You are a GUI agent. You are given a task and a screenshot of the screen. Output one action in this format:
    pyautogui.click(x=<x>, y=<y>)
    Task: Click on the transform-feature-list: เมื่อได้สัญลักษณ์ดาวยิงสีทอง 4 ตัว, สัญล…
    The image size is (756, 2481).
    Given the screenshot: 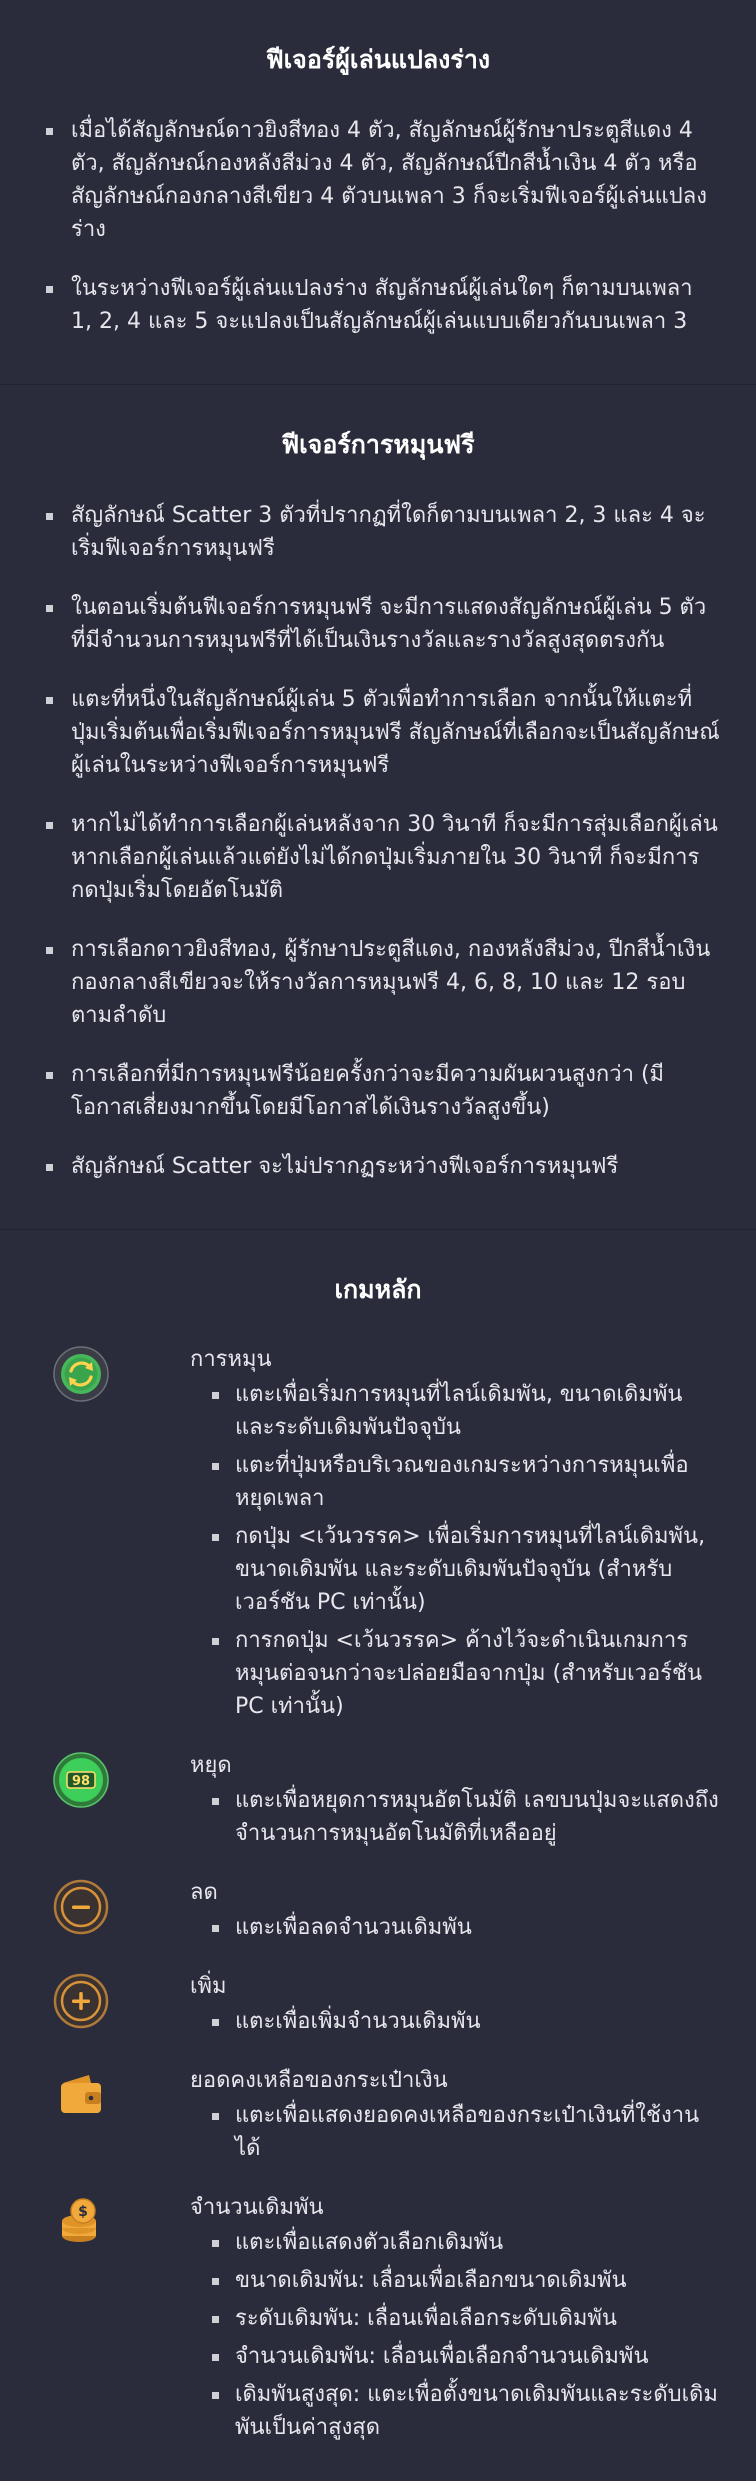 What is the action you would take?
    pyautogui.click(x=378, y=249)
    